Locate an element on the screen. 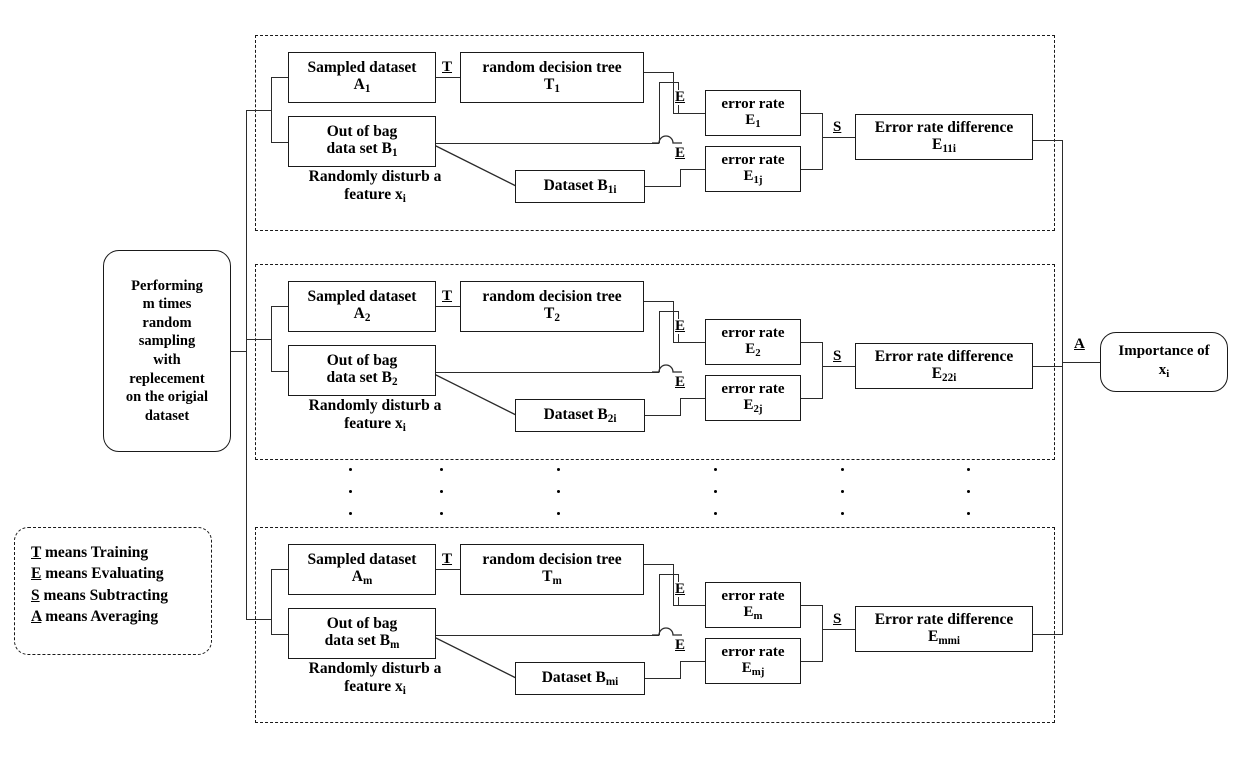 The width and height of the screenshot is (1240, 766). b3-err-merge is located at coordinates (823, 633).